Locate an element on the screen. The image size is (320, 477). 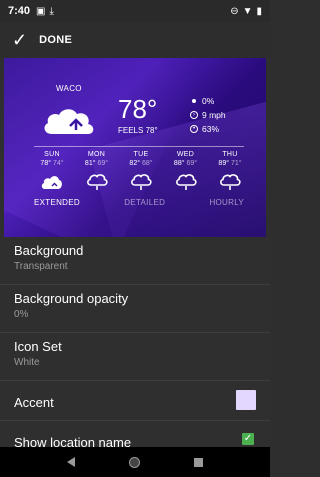
precip-icon is located at coordinates (194, 101).